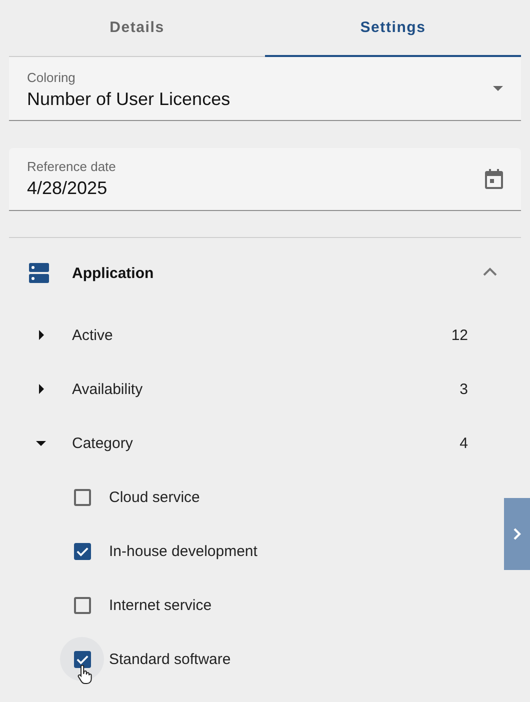 The image size is (530, 702). Describe the element at coordinates (67, 188) in the screenshot. I see `field-value: 4/28/2025` at that location.